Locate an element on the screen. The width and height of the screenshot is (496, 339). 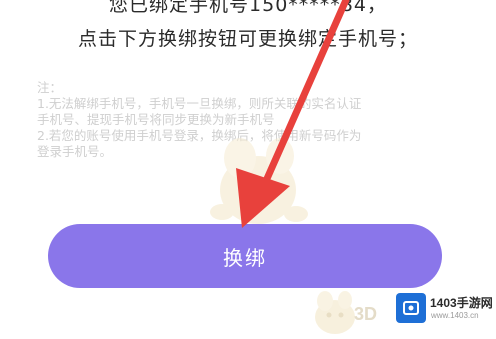
brand-name: 1403手游网 is located at coordinates (461, 303).